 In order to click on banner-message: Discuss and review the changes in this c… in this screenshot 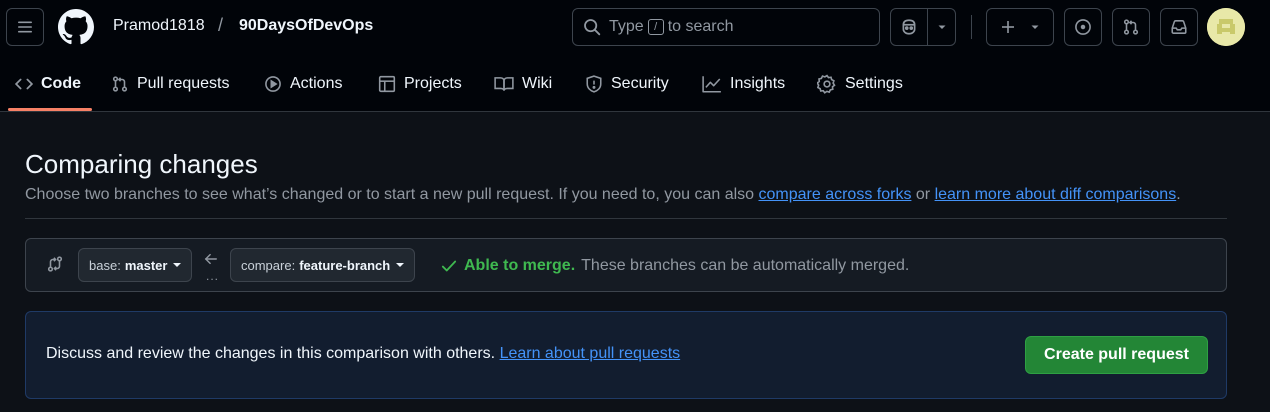, I will do `click(271, 353)`.